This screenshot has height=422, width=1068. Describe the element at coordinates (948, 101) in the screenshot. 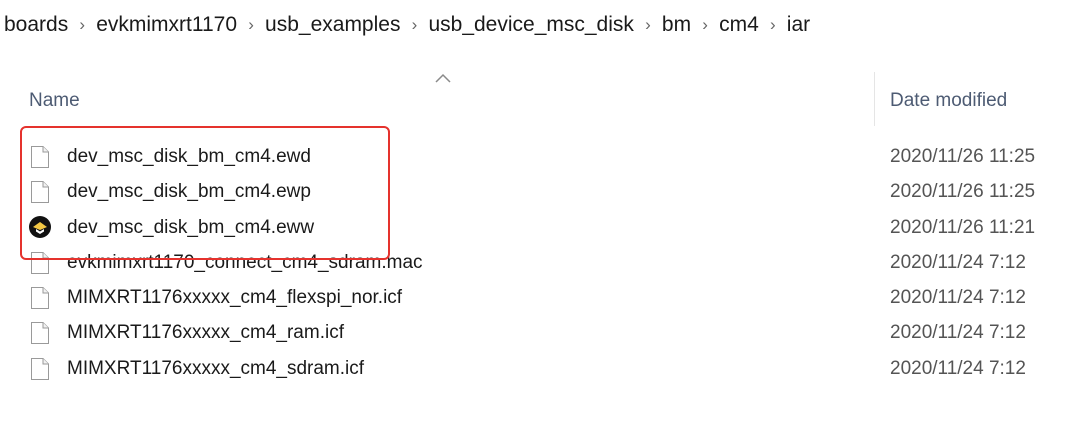

I see `column-header-date-modified: Date modified` at that location.